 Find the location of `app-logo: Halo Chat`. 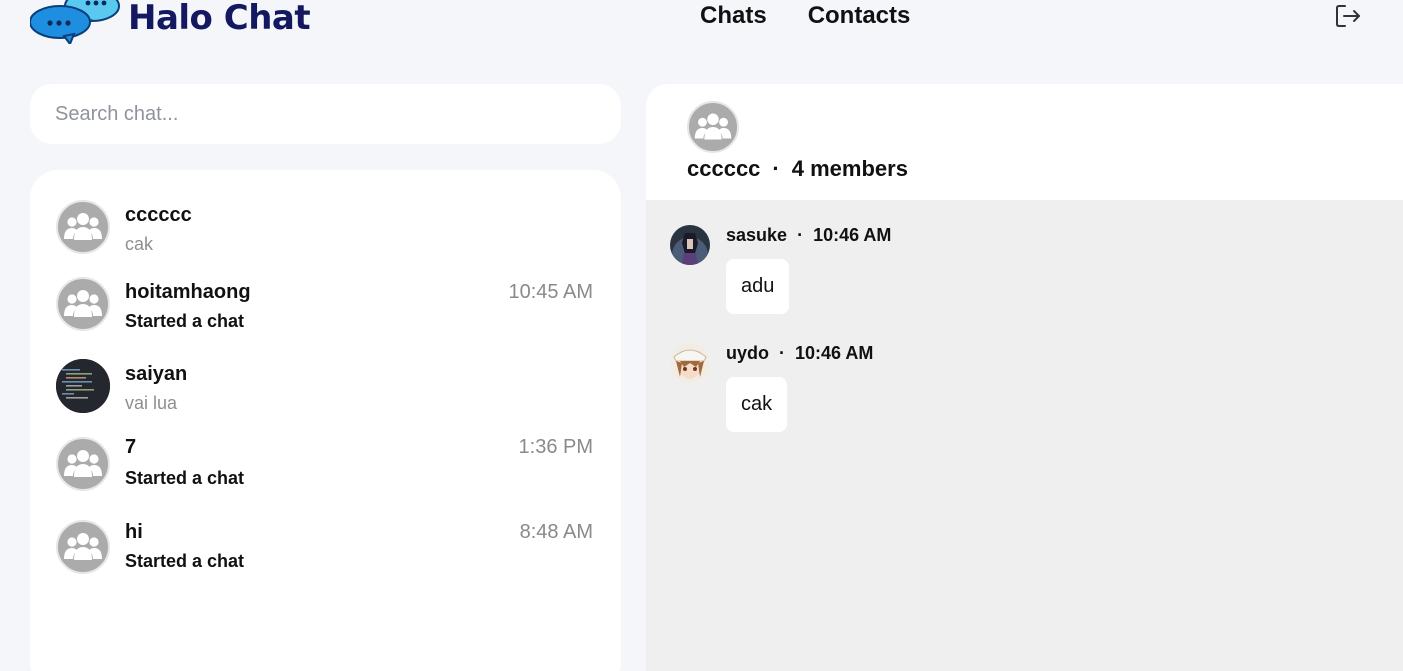

app-logo: Halo Chat is located at coordinates (170, 22).